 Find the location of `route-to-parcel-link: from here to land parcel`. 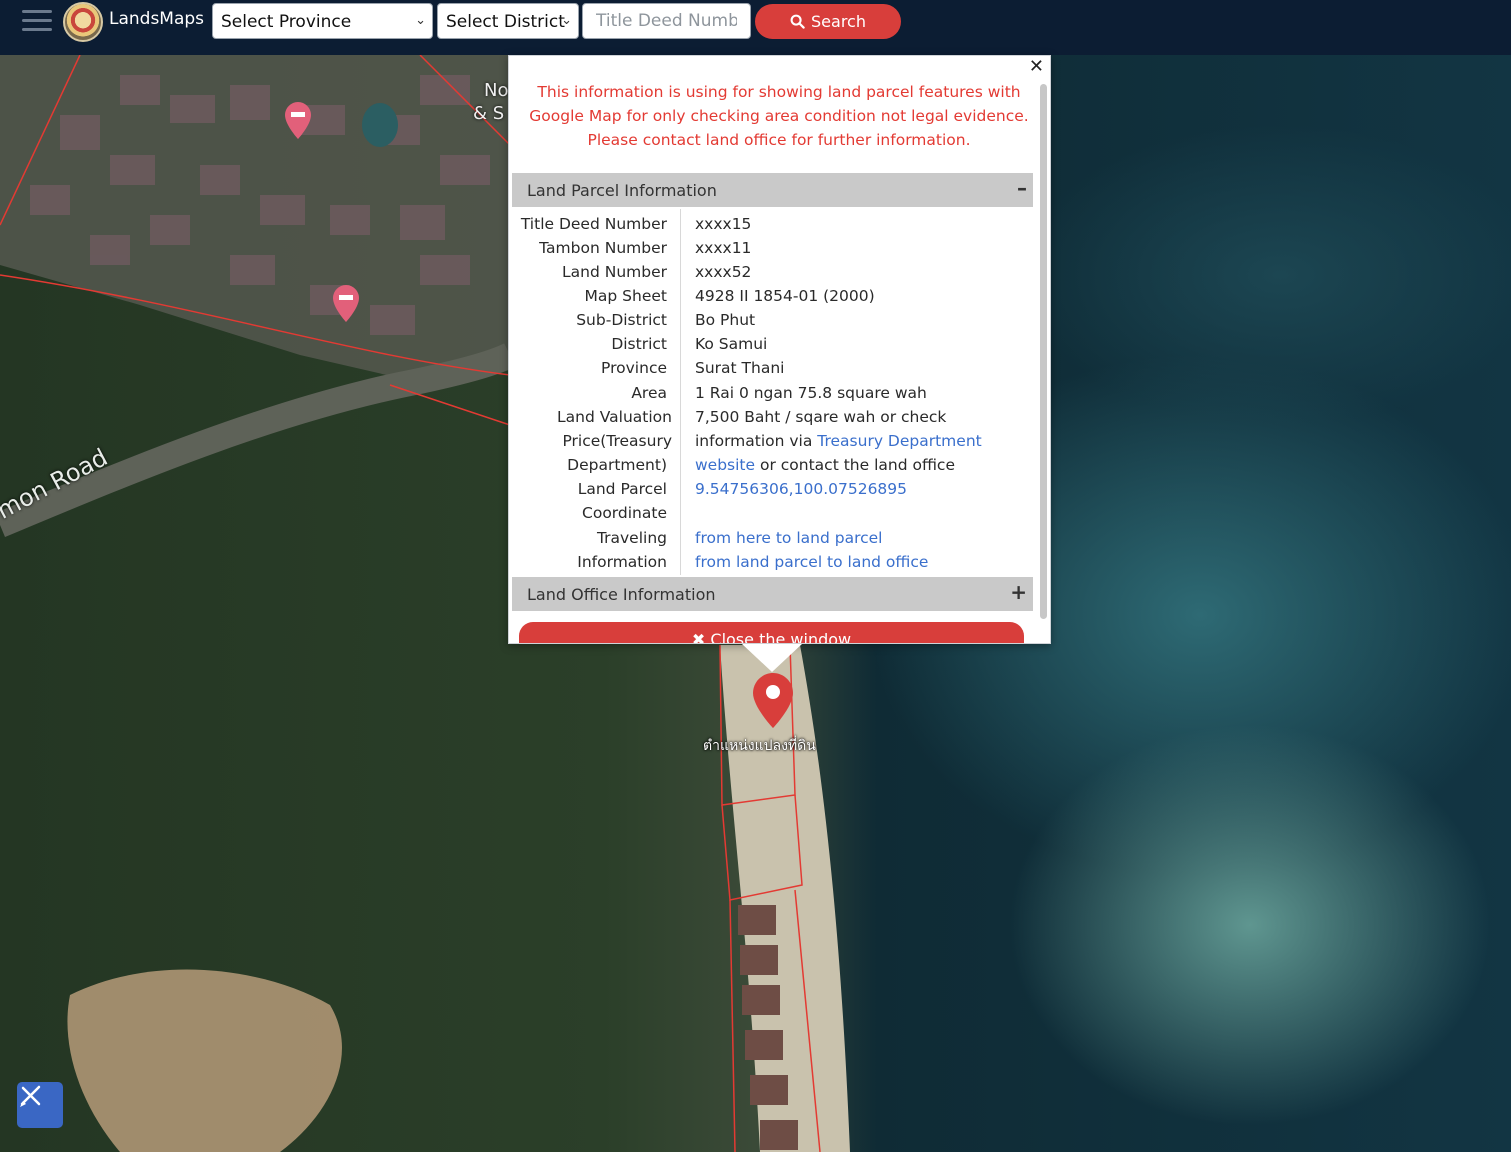

route-to-parcel-link: from here to land parcel is located at coordinates (860, 538).